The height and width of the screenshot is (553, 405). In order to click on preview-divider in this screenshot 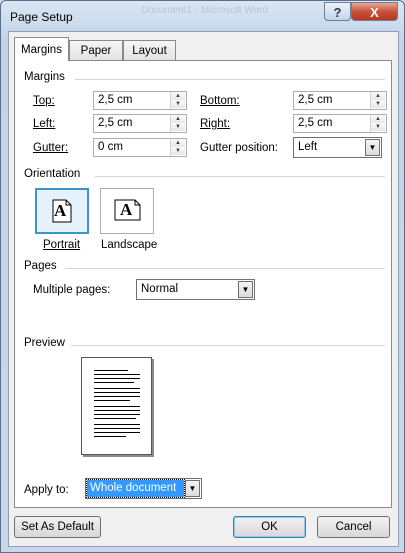, I will do `click(228, 345)`.